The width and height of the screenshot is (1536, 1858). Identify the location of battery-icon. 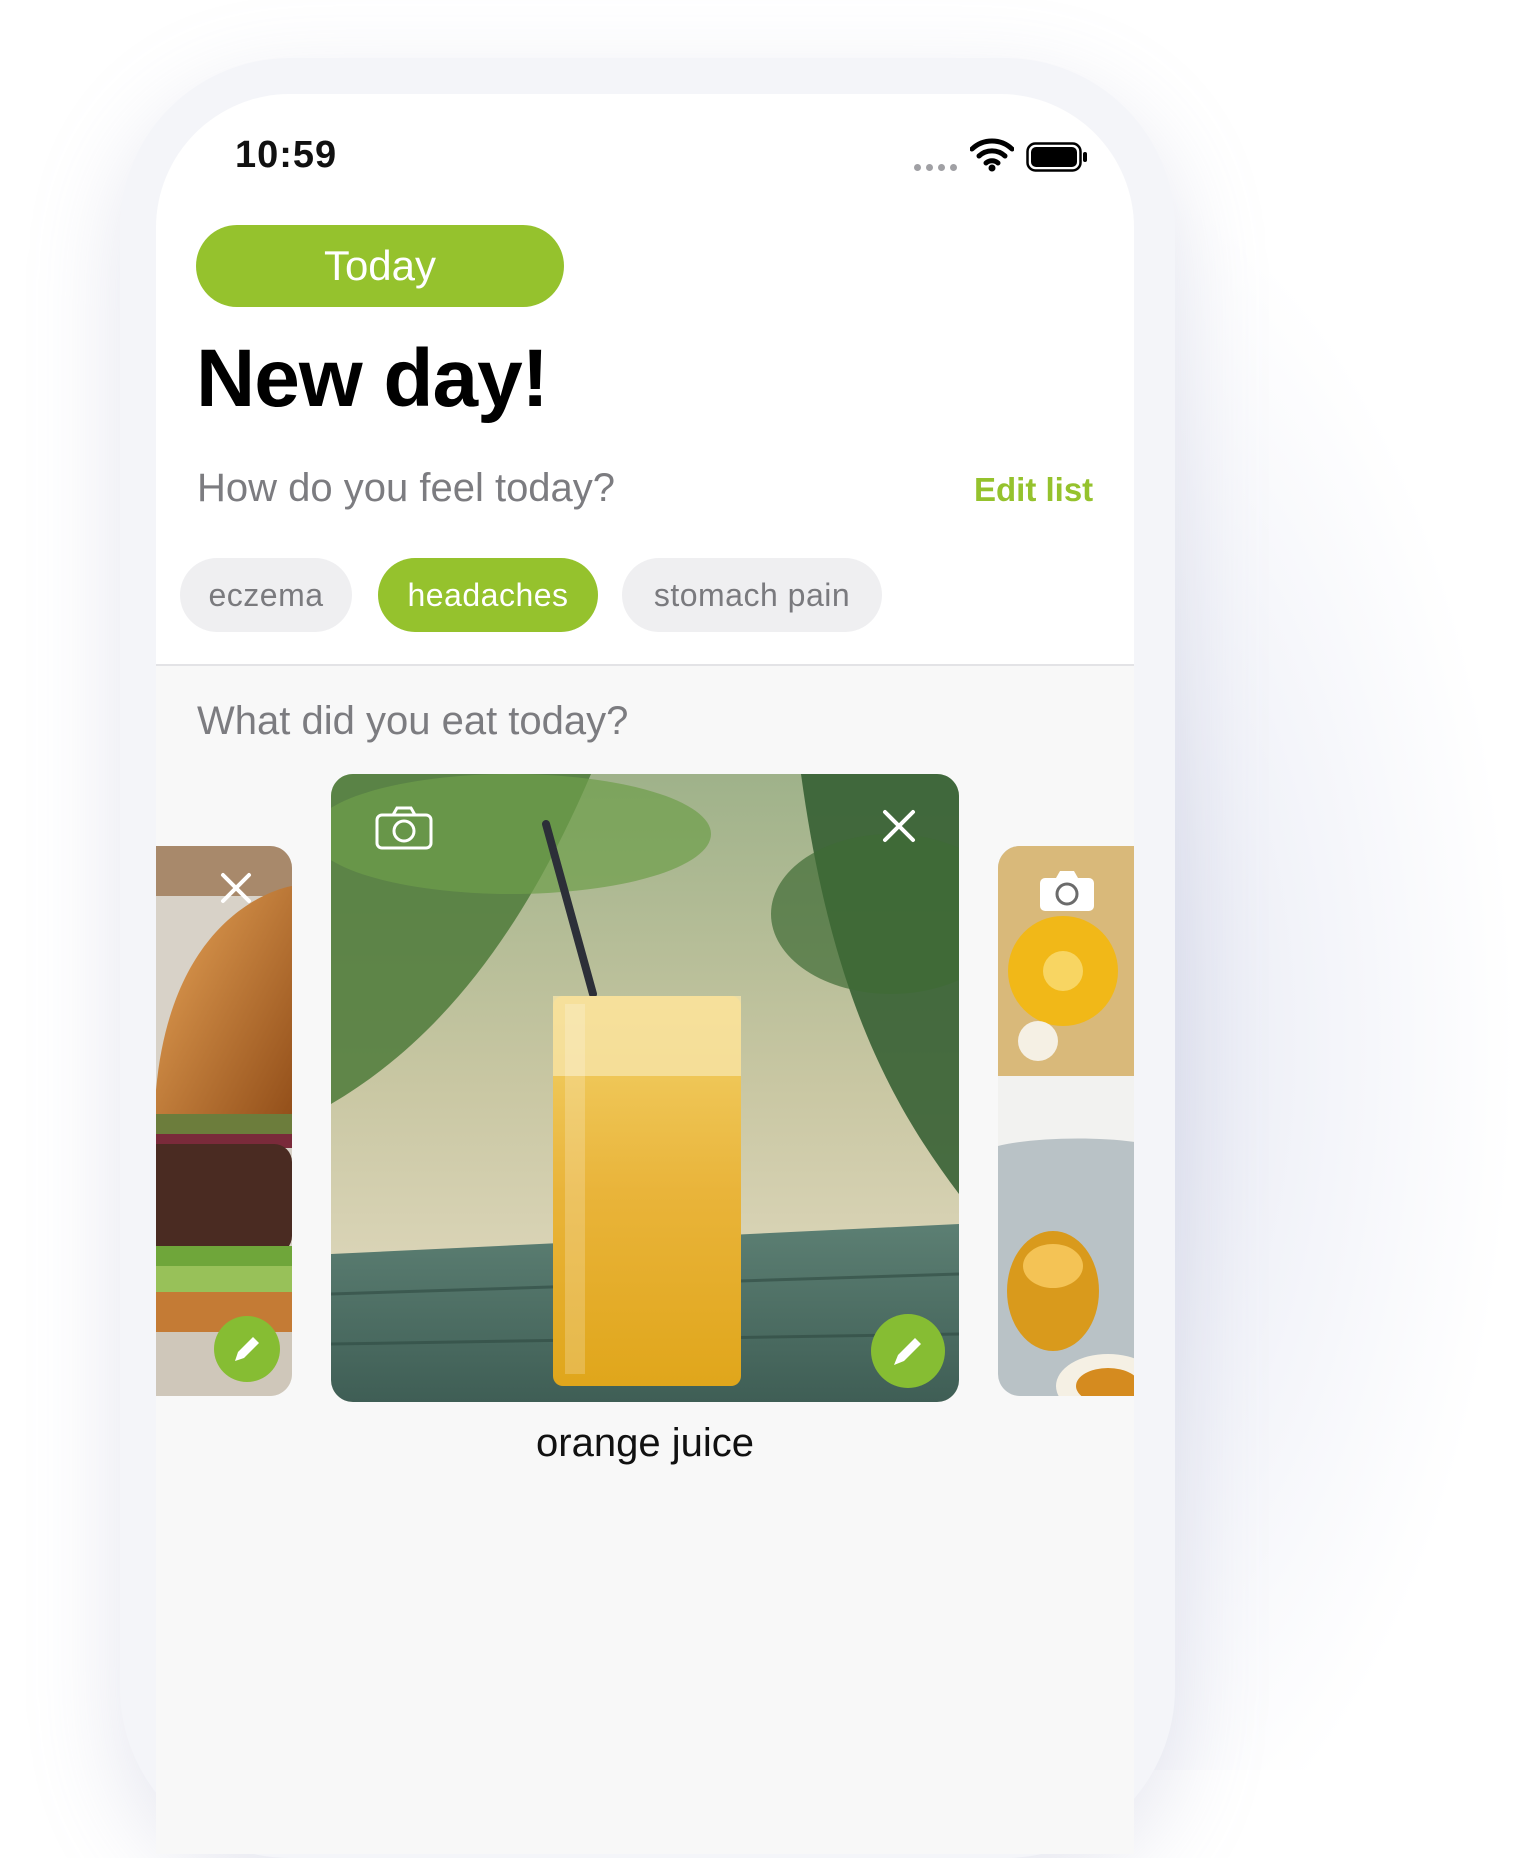
(1056, 157).